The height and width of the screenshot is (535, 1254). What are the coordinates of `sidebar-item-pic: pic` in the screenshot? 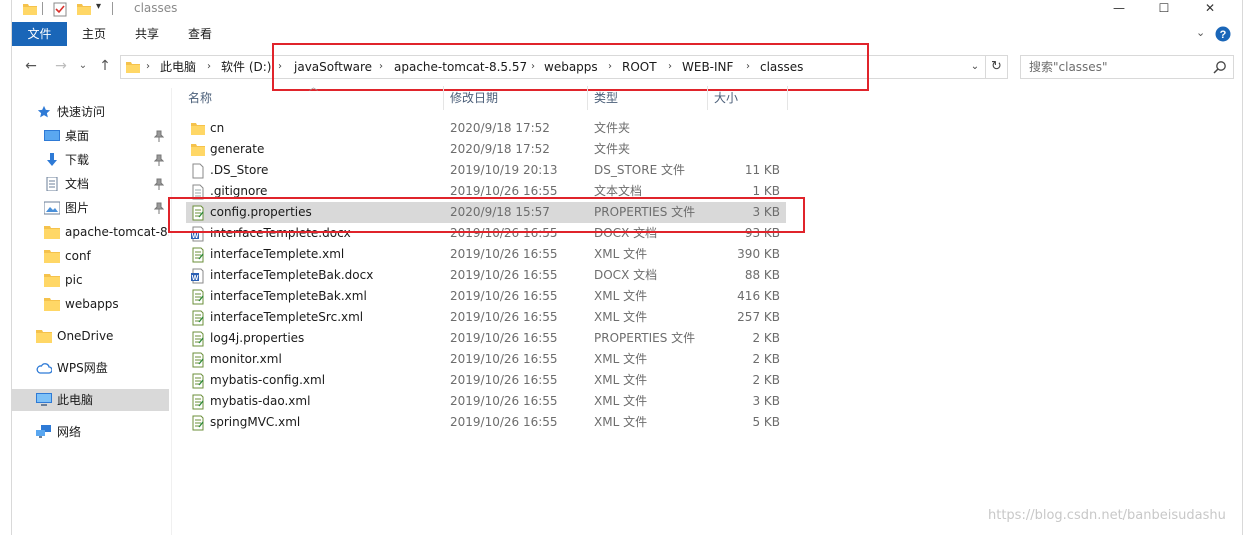 It's located at (90, 280).